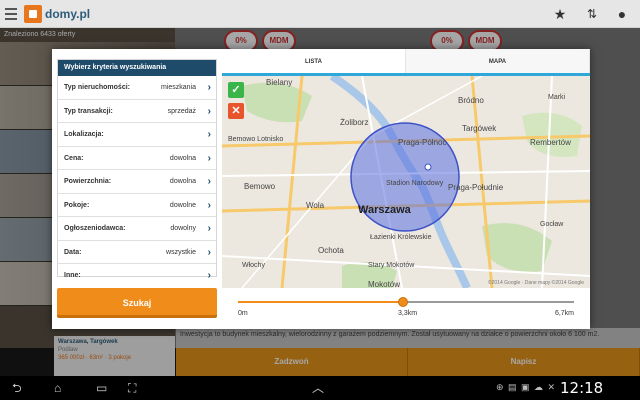  I want to click on criteria-value: mieszkania, so click(178, 87).